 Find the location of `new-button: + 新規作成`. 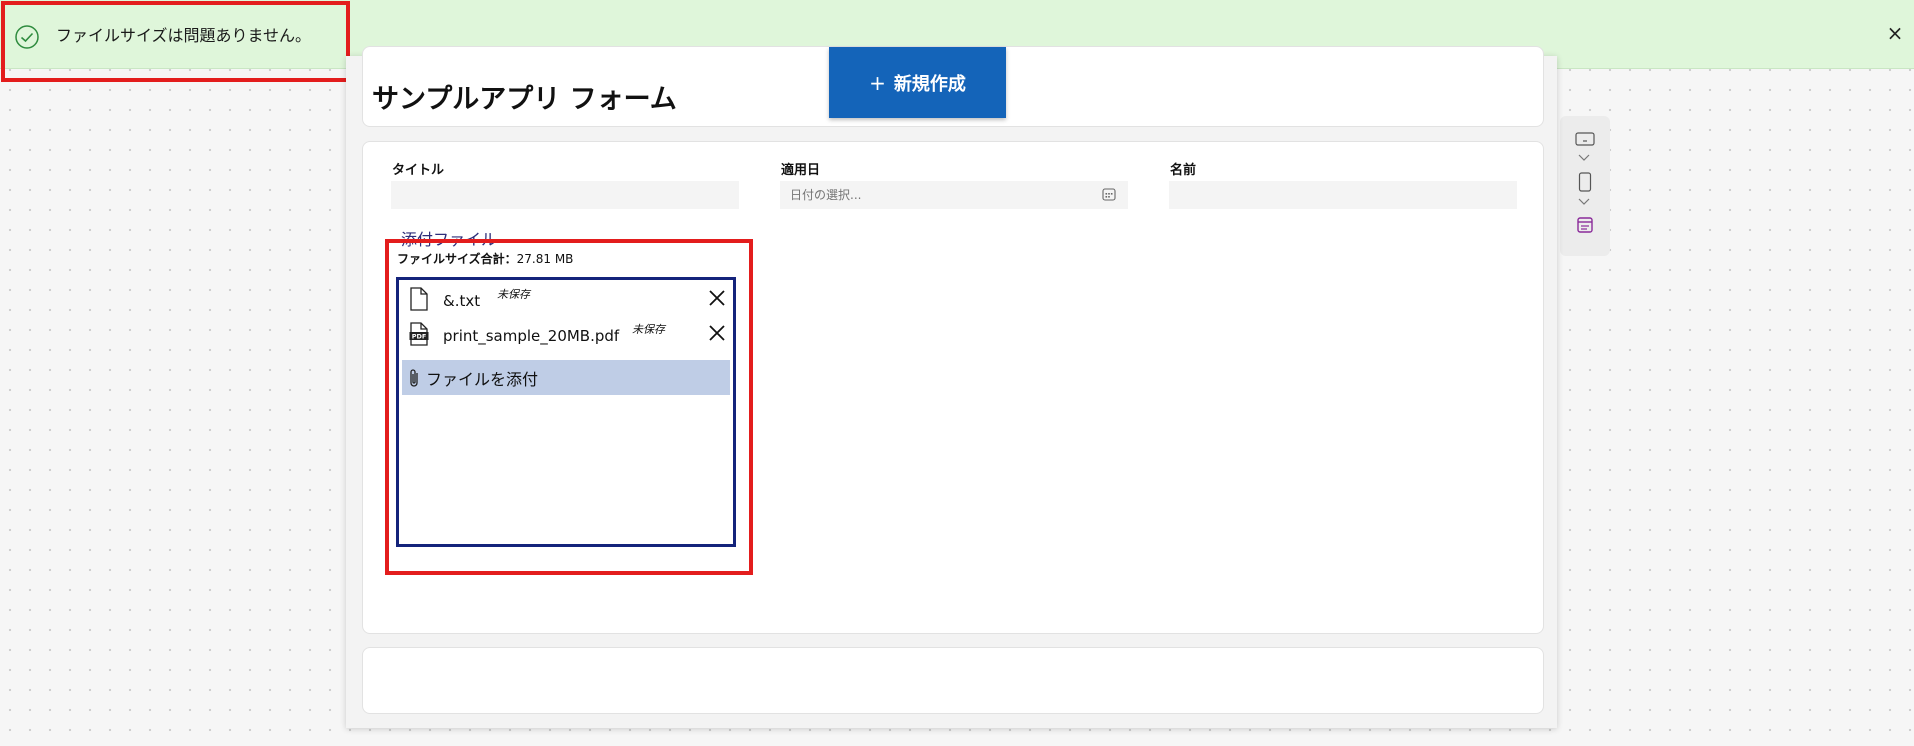

new-button: + 新規作成 is located at coordinates (917, 82).